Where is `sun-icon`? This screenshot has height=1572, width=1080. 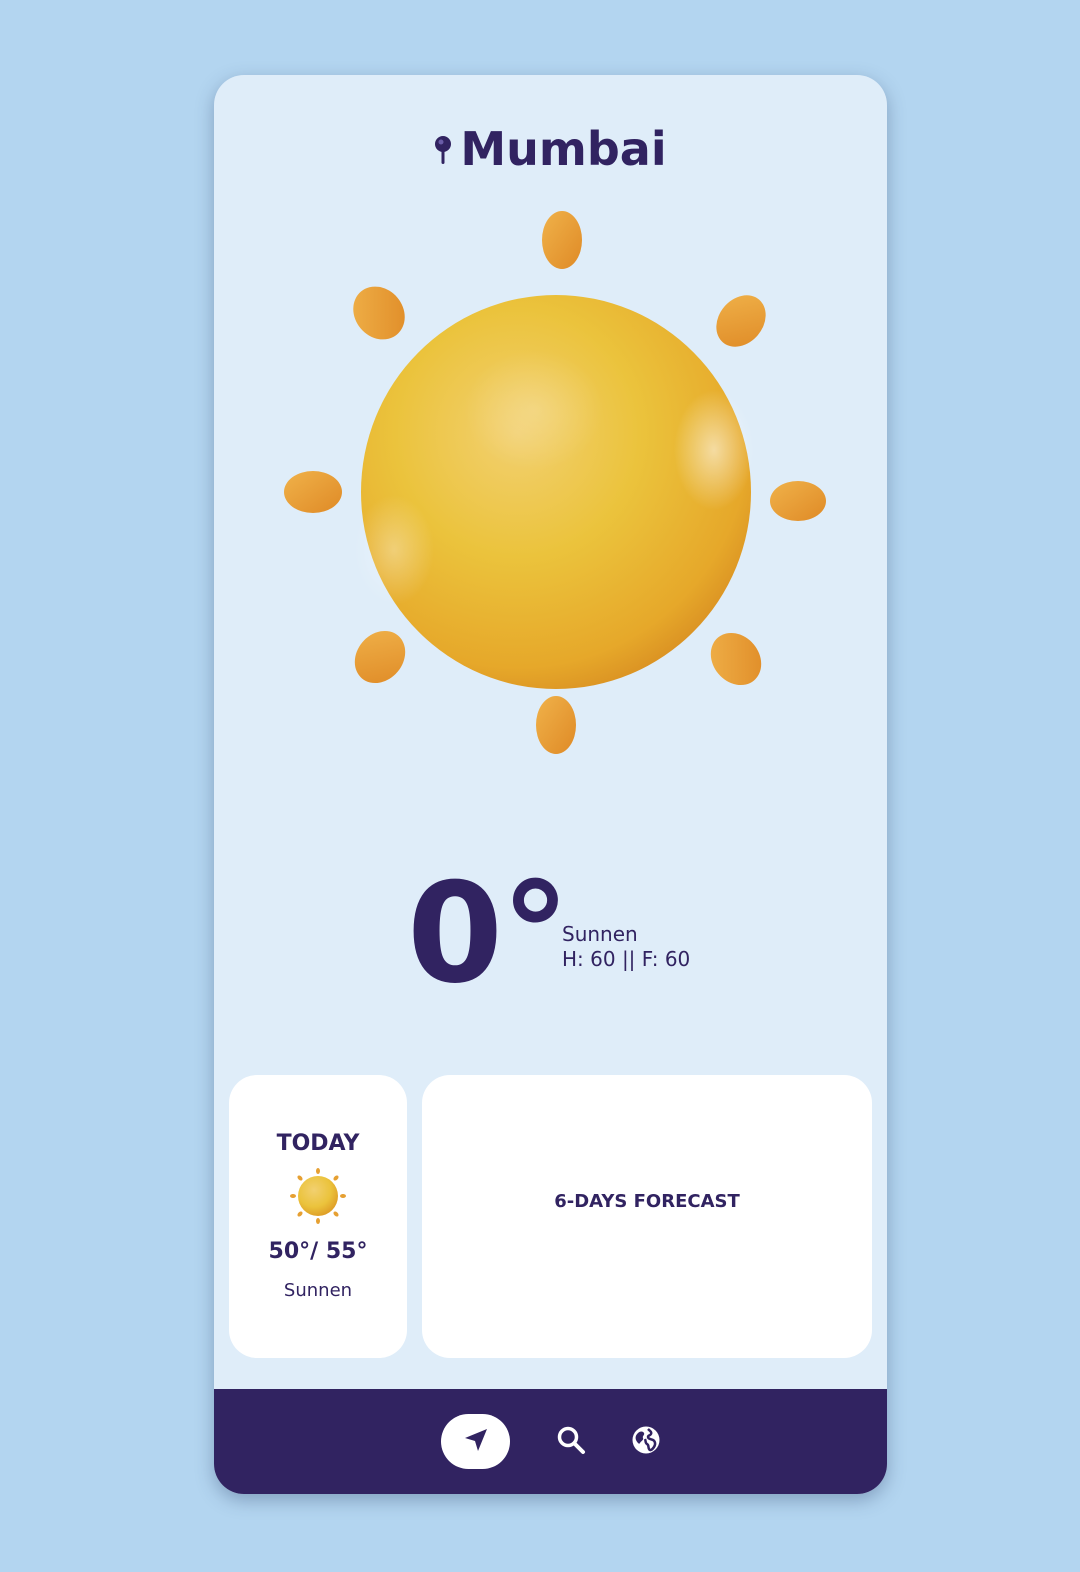
sun-icon is located at coordinates (318, 1196).